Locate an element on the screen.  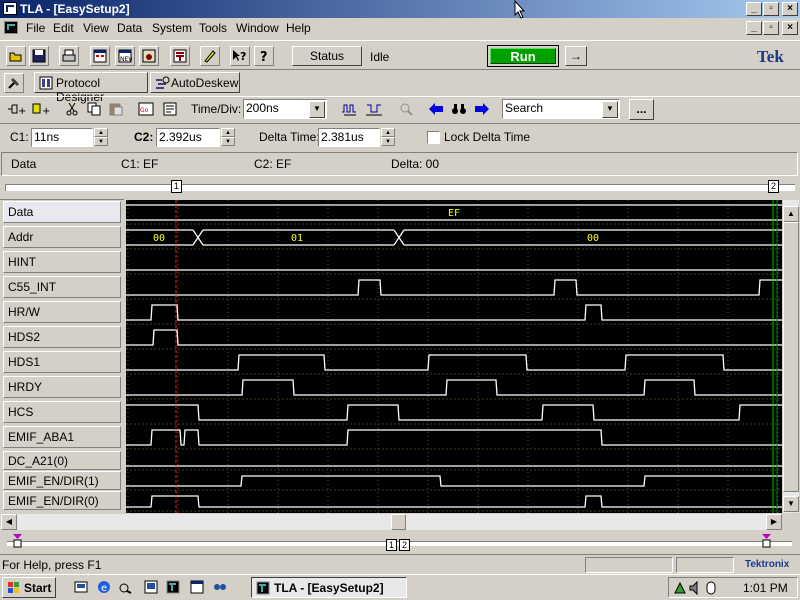
zoom-in-time-icon is located at coordinates (350, 109).